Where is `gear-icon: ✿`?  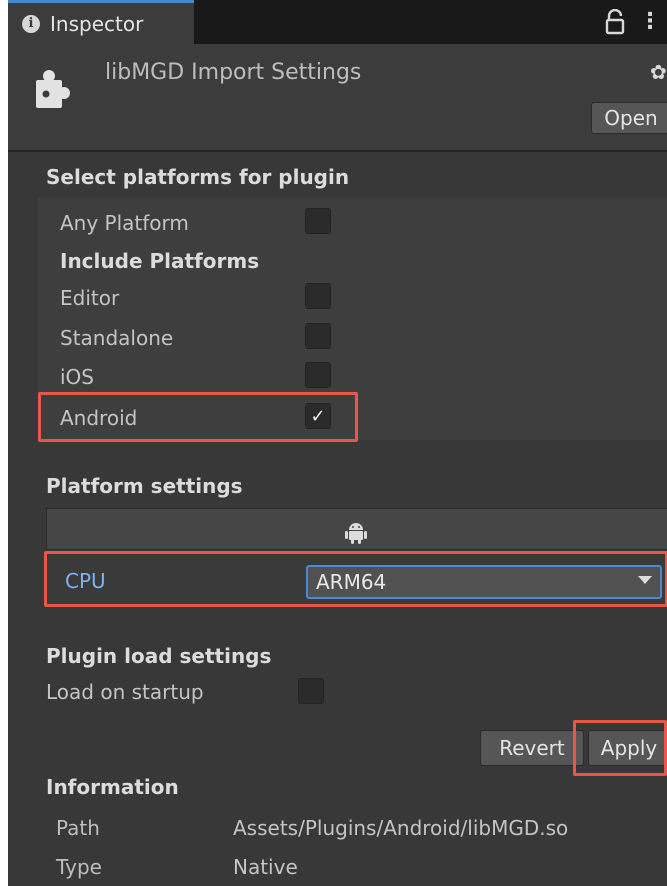 gear-icon: ✿ is located at coordinates (658, 72).